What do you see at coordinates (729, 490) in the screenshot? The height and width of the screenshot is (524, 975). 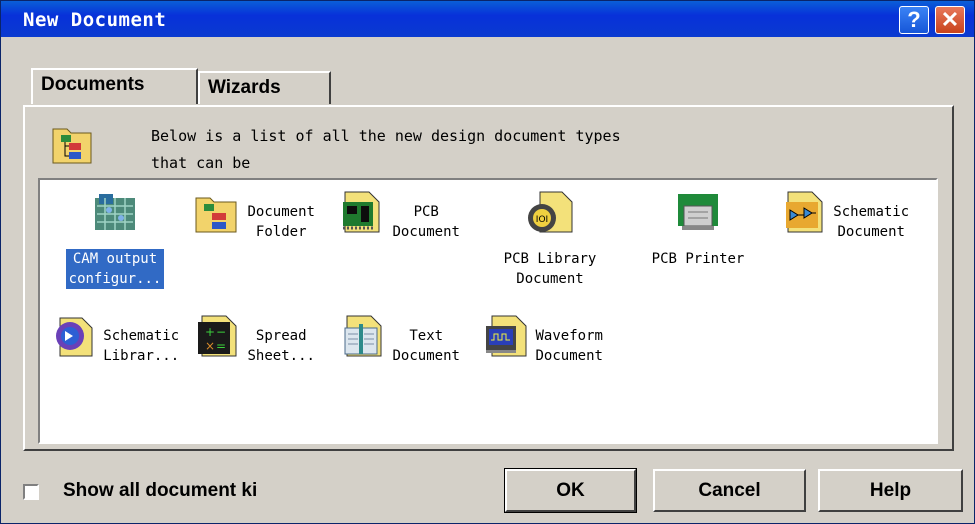 I see `cancel-button: Cancel` at bounding box center [729, 490].